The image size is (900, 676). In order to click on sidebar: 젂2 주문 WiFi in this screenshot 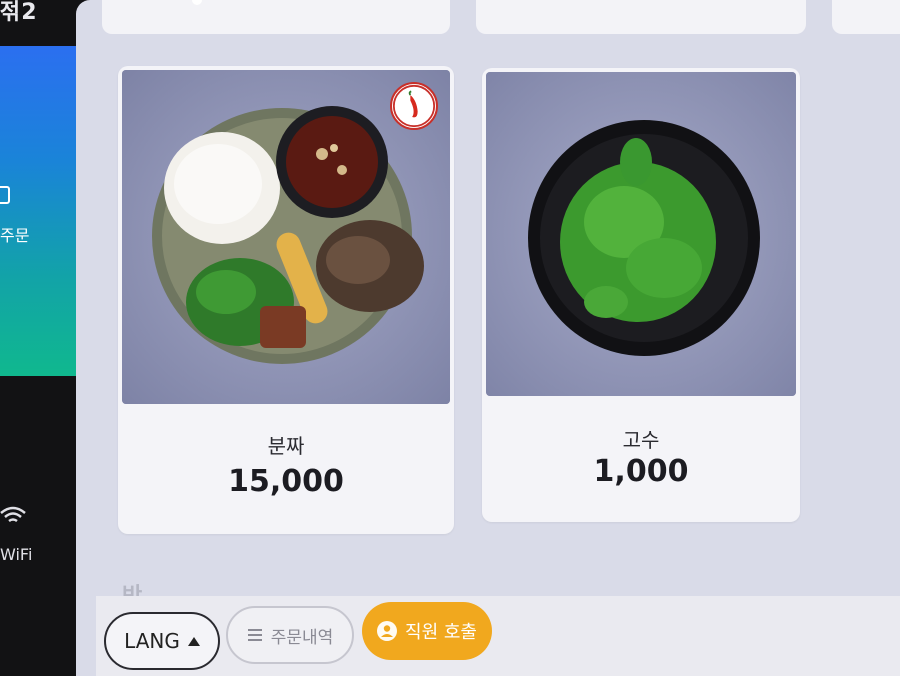, I will do `click(42, 338)`.